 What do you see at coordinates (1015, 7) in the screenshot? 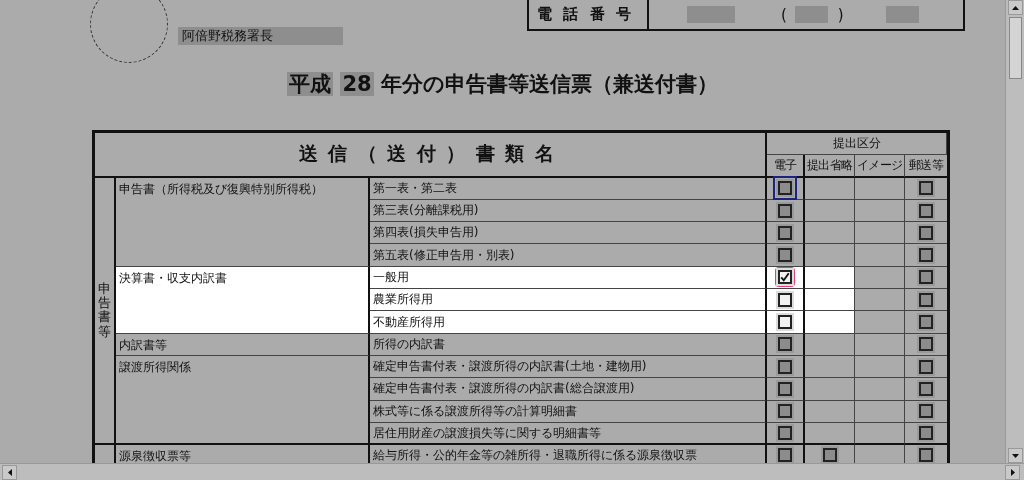
I see `scroll-up-icon` at bounding box center [1015, 7].